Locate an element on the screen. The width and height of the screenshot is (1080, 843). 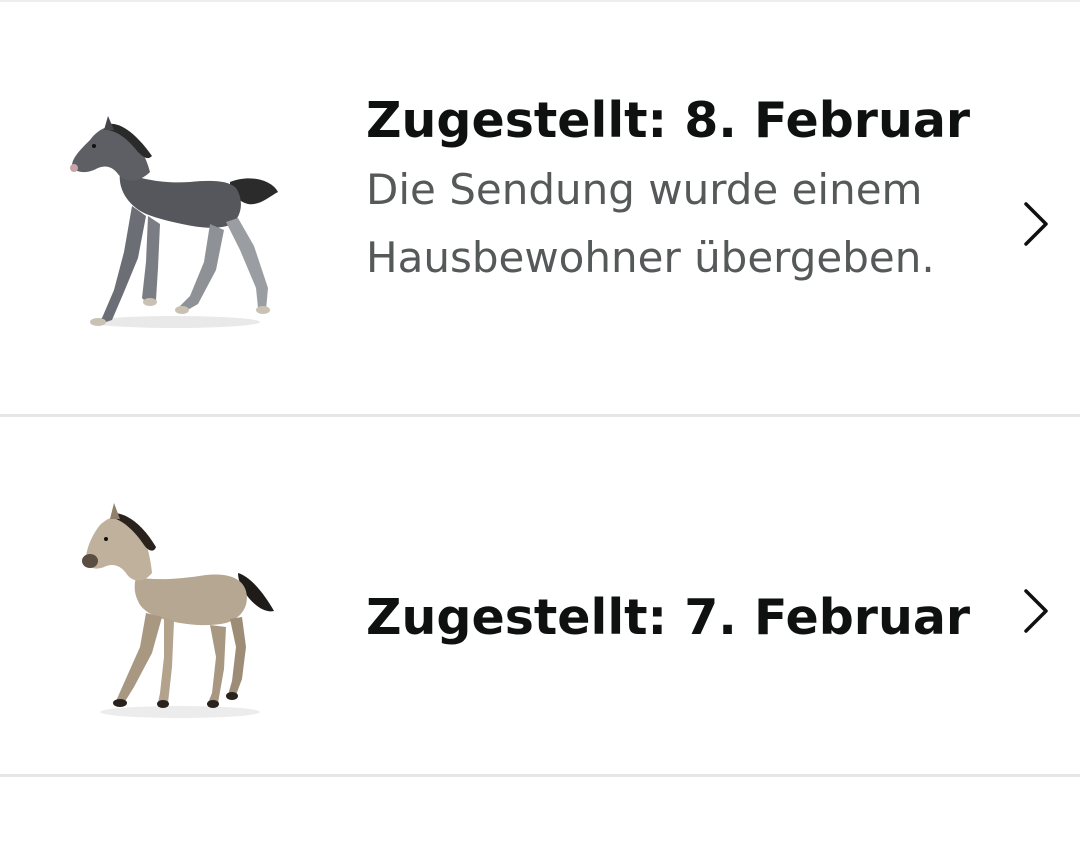
delivery-status-title: Zugestellt: 7. Februar is located at coordinates (668, 617).